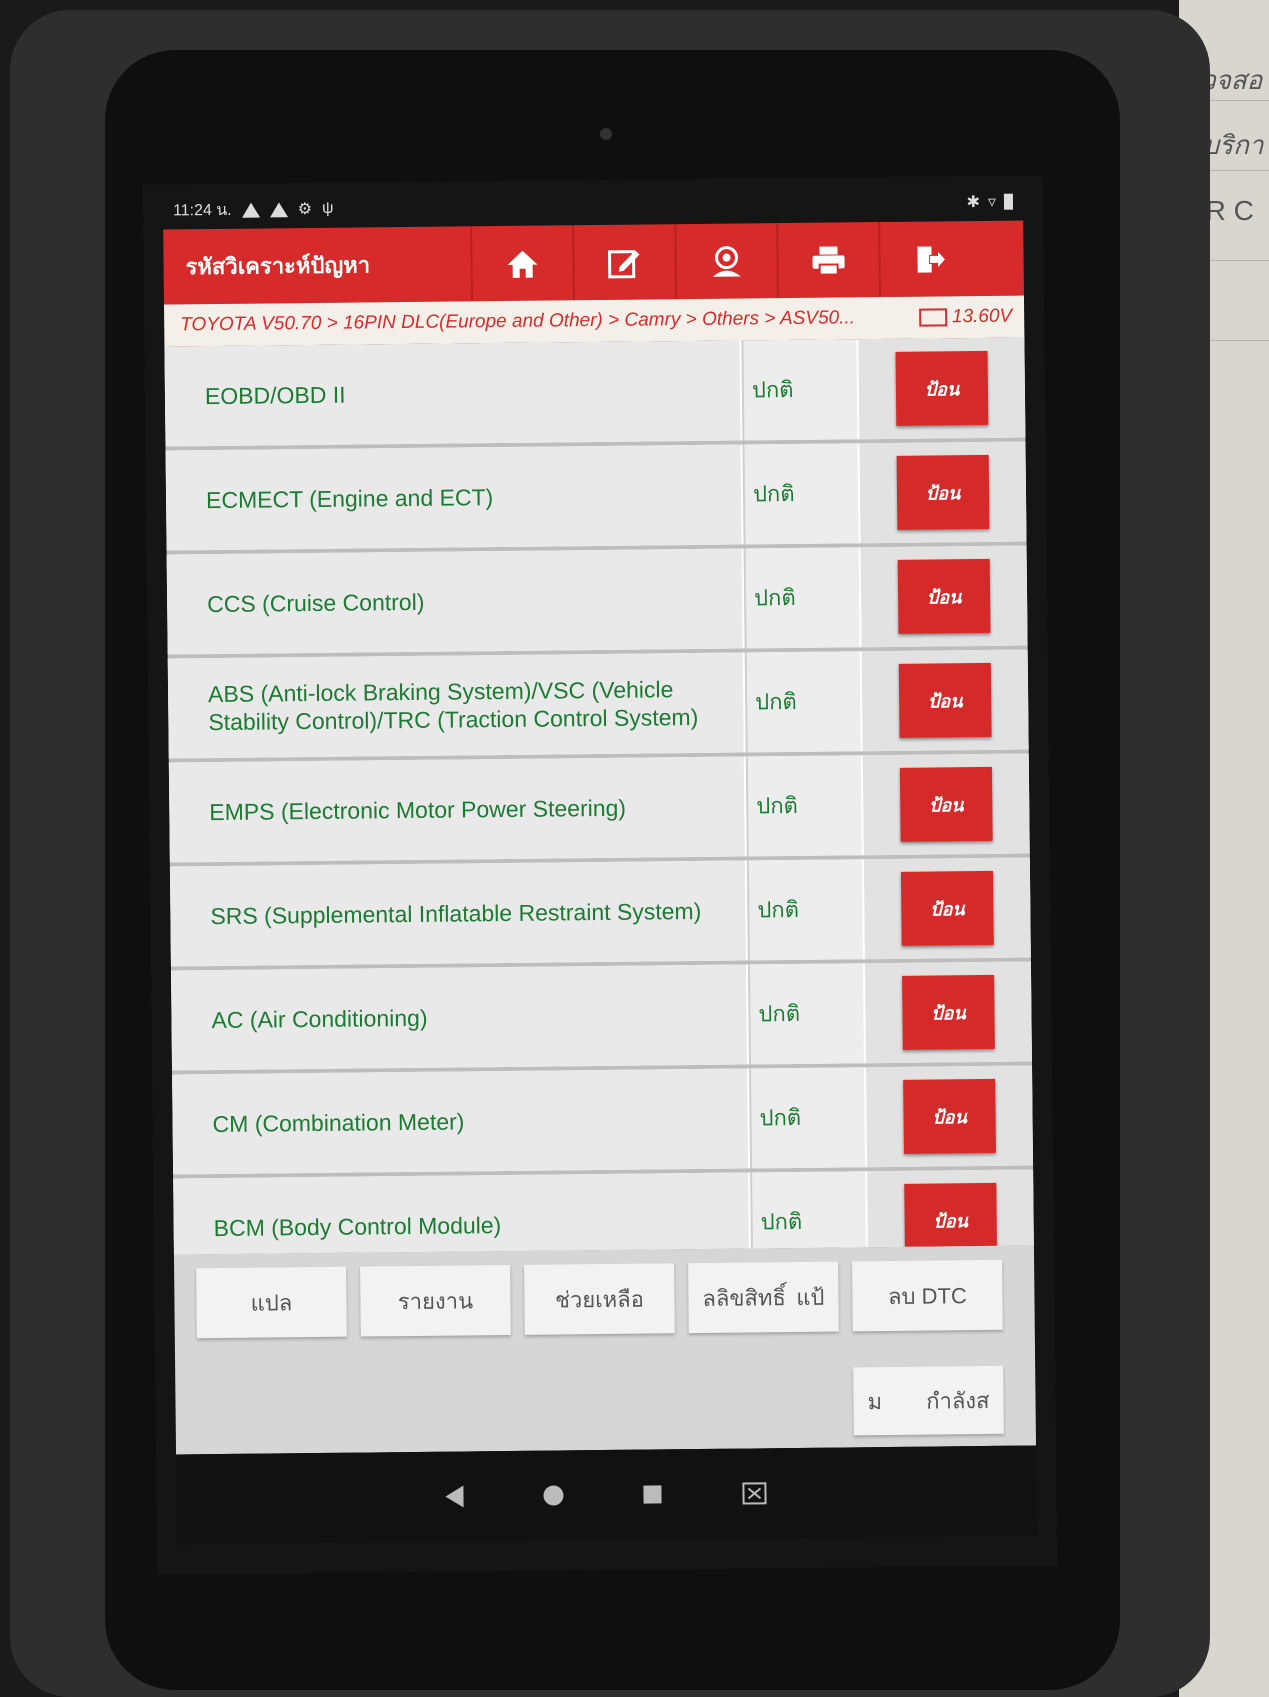 The height and width of the screenshot is (1697, 1269). I want to click on copyright-button: ลลิขสิทธิ์ แป้, so click(763, 1297).